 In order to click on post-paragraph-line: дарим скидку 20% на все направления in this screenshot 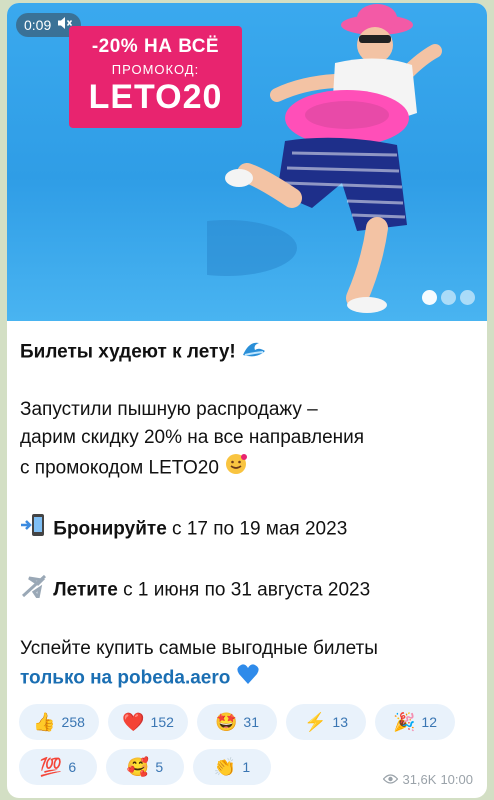, I will do `click(192, 437)`.